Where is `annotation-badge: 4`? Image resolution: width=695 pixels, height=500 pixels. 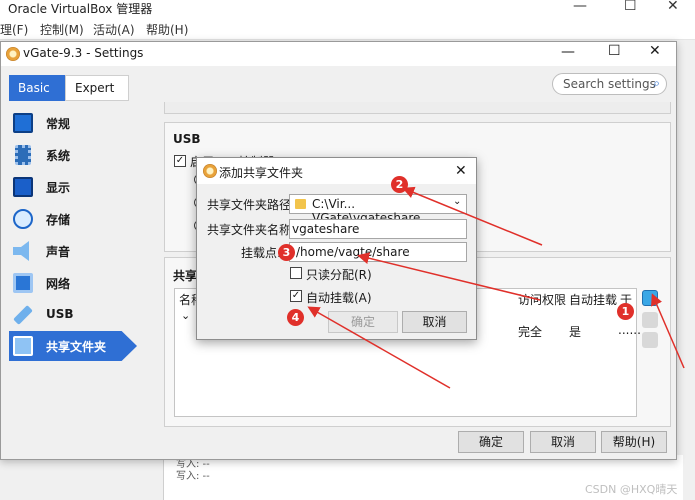 annotation-badge: 4 is located at coordinates (295, 317).